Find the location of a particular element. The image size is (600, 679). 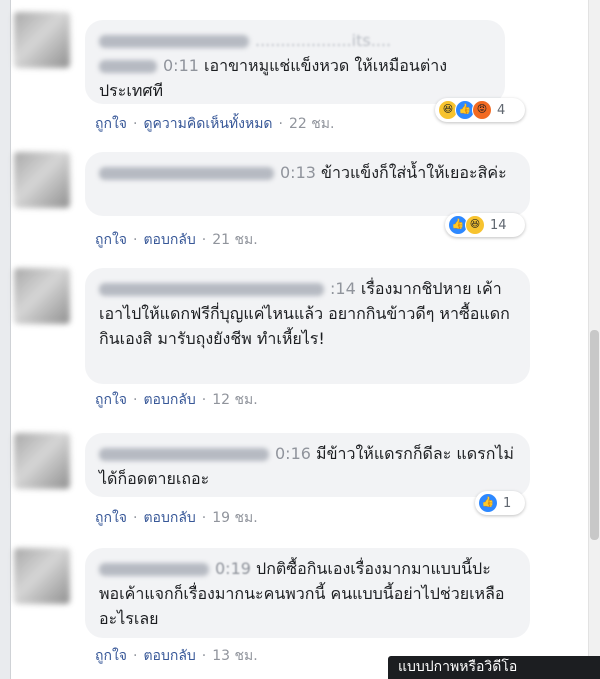

reaction-summary: 😆 👍 😡 4 is located at coordinates (480, 110).